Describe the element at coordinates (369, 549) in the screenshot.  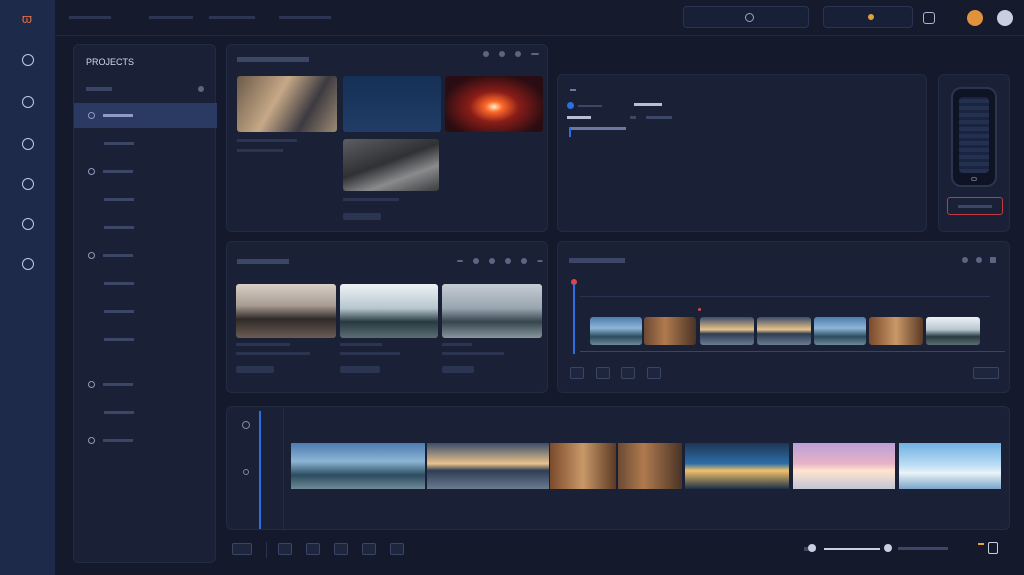
I see `trim-button` at that location.